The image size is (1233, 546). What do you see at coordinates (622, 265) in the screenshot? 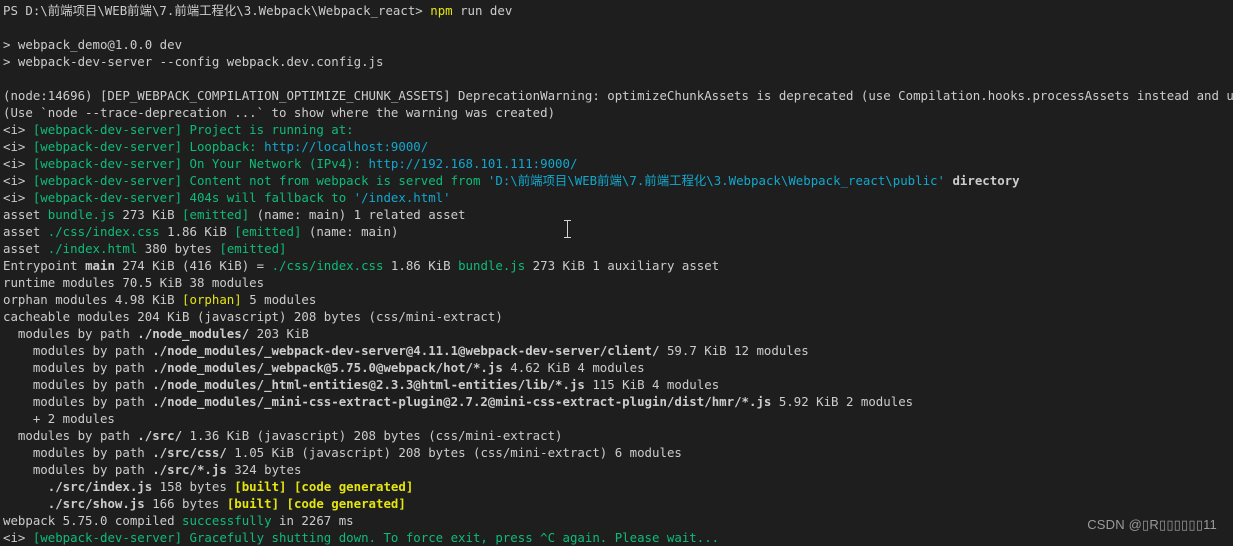
I see `terminal-text: 273 KiB 1 auxiliary asset` at bounding box center [622, 265].